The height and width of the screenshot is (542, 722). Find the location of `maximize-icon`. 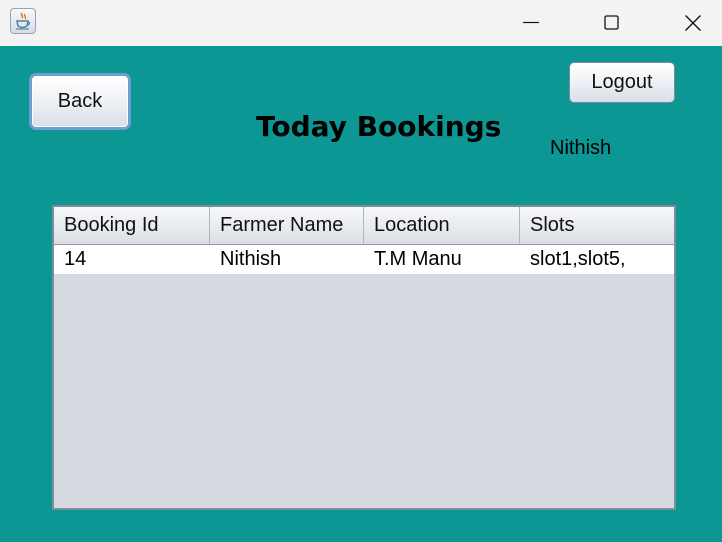

maximize-icon is located at coordinates (611, 22).